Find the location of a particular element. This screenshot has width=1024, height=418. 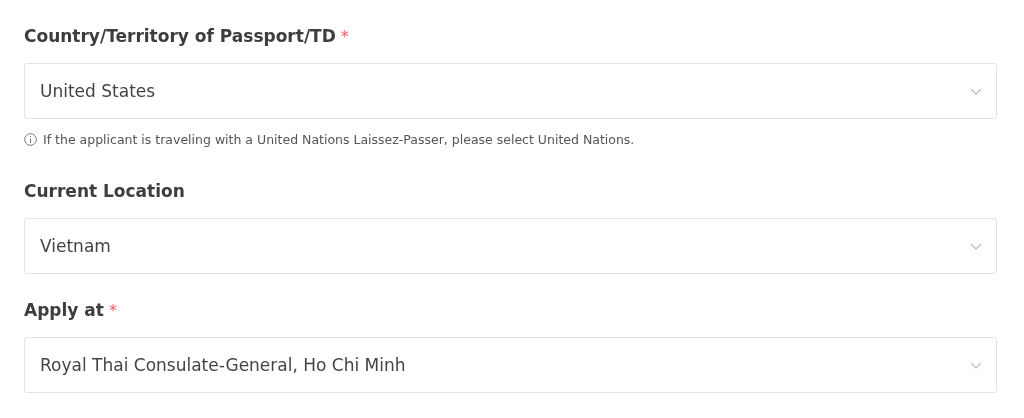

hint-text: If the applicant is traveling with a United Nations Laissez-Passer, please select United Nations. is located at coordinates (339, 139).